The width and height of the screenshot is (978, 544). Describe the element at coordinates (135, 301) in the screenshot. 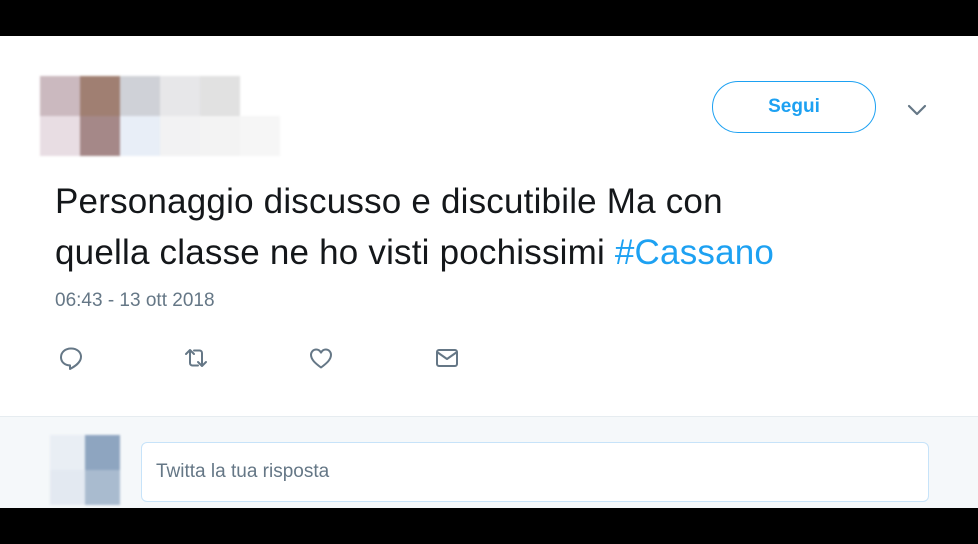

I see `tweet-timestamp: 06:43 - 13 ott 2018` at that location.